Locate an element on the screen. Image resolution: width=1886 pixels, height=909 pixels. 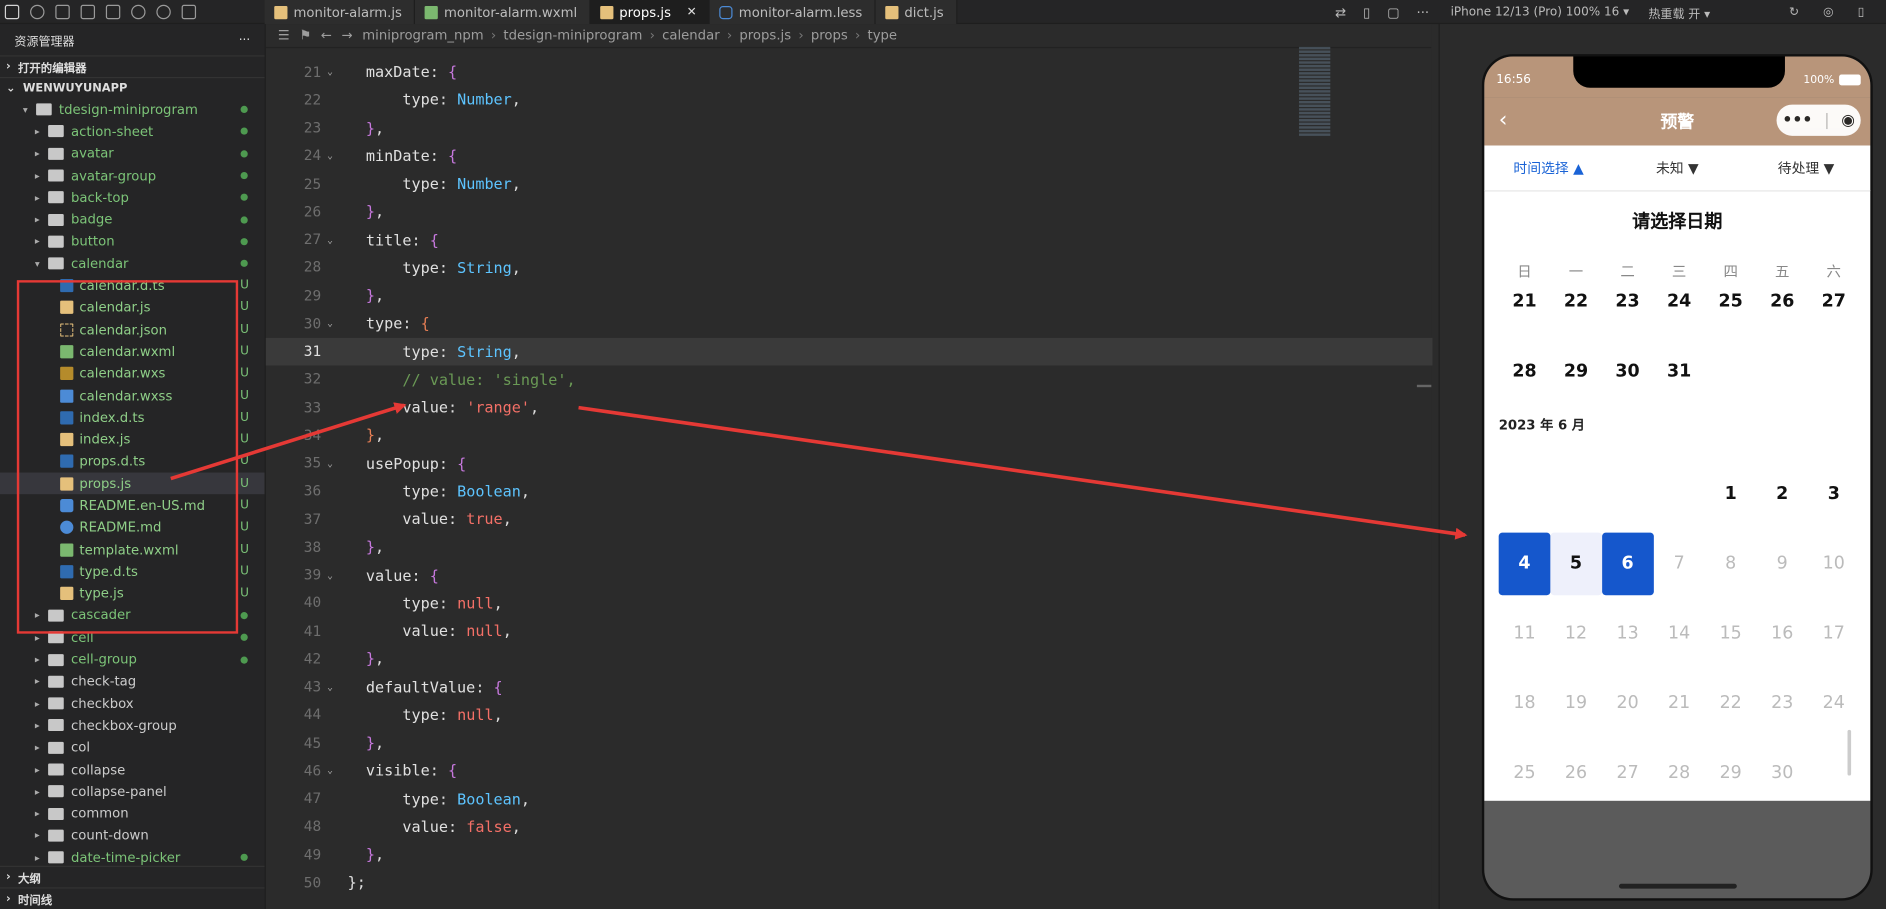
code-line: 42 }, is located at coordinates (849, 659).